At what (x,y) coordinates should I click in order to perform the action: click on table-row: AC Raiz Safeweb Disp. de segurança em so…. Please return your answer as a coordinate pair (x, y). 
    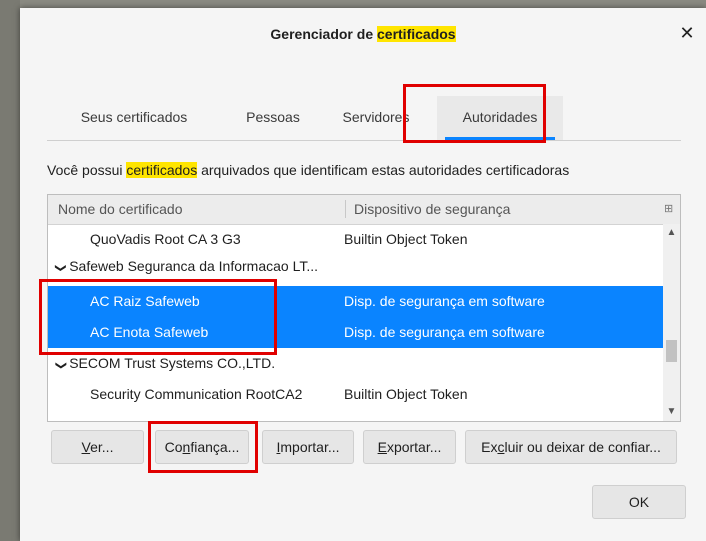
    Looking at the image, I should click on (355, 301).